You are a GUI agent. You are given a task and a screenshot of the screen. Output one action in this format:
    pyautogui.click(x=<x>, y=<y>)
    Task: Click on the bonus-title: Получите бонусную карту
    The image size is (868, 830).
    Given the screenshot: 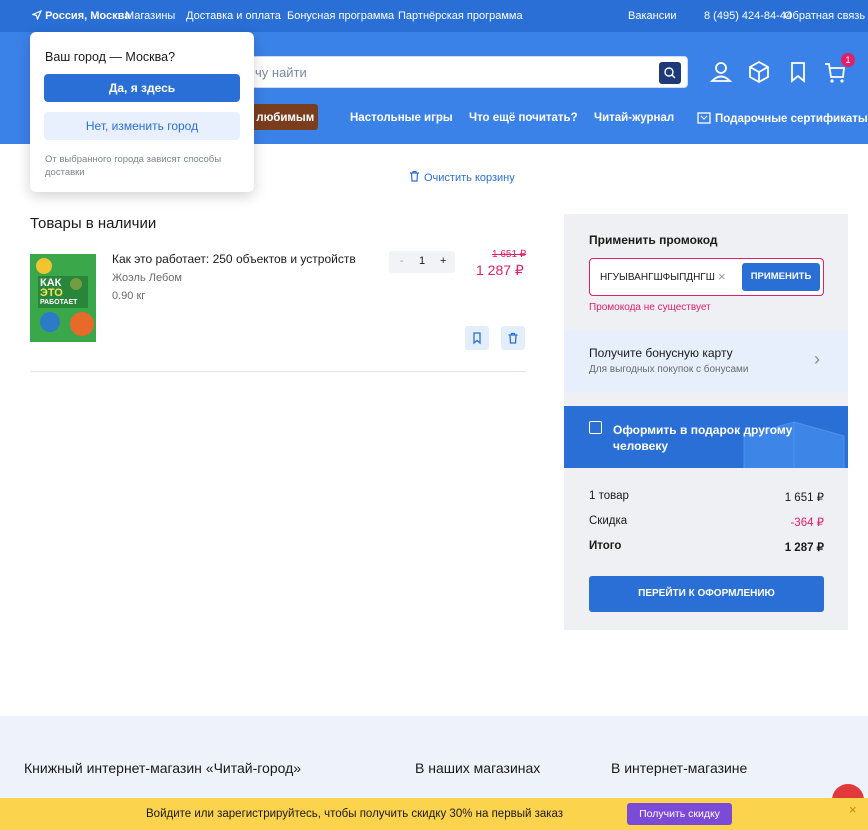 What is the action you would take?
    pyautogui.click(x=661, y=353)
    